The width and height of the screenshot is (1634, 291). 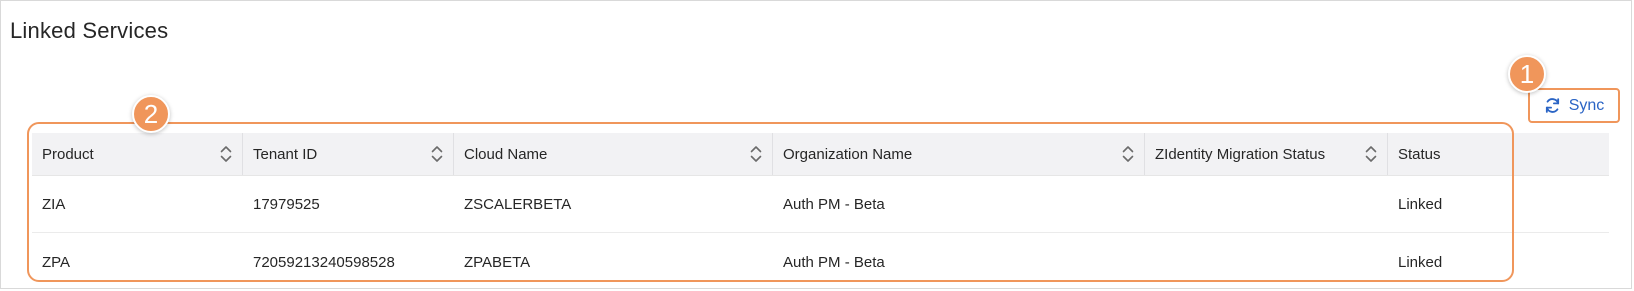 I want to click on callout-badge-1: 1, so click(x=1527, y=74).